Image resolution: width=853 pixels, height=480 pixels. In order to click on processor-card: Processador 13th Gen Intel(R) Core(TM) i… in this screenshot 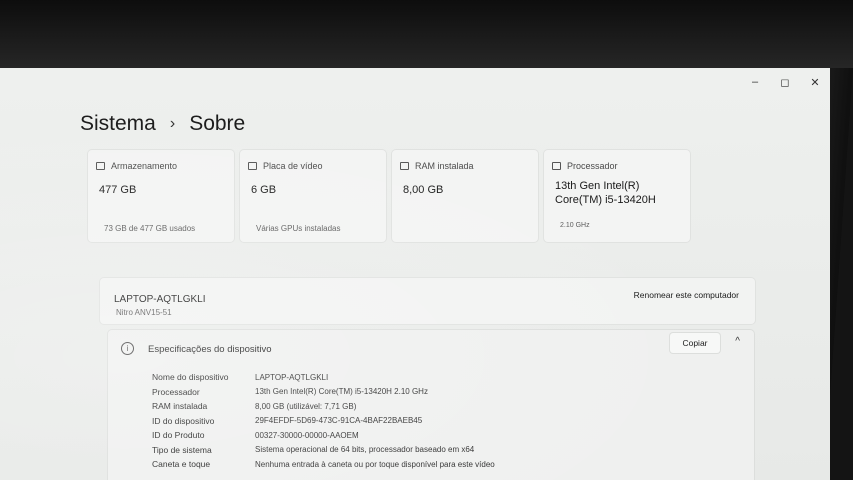, I will do `click(617, 196)`.